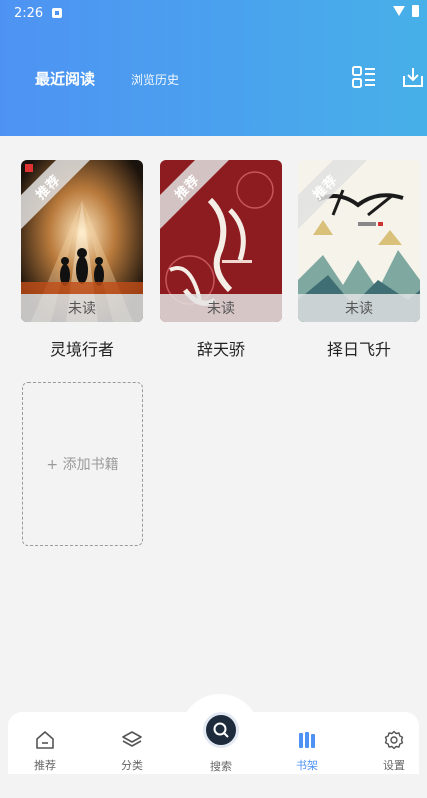  I want to click on status-bar: 2:26, so click(213, 14).